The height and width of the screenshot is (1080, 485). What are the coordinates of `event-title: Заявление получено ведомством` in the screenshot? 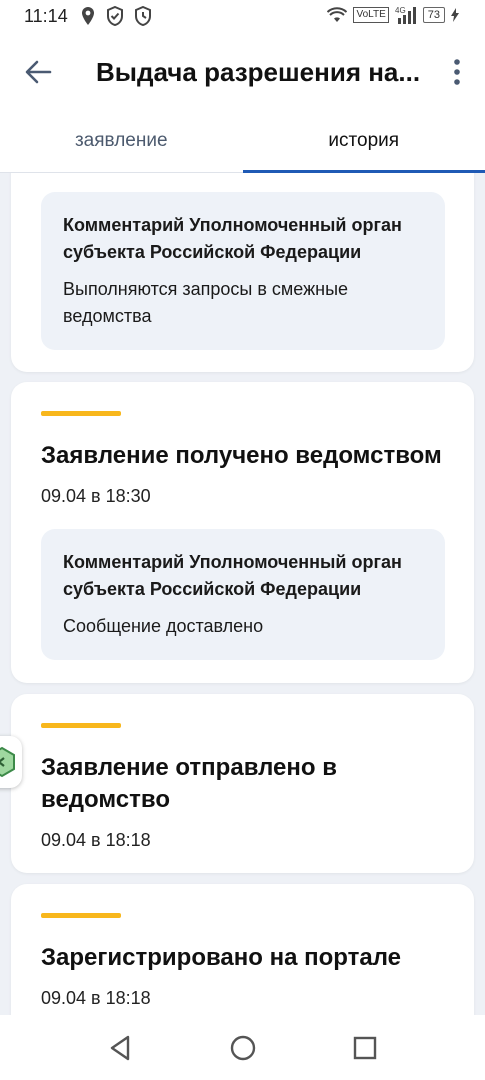 It's located at (241, 455).